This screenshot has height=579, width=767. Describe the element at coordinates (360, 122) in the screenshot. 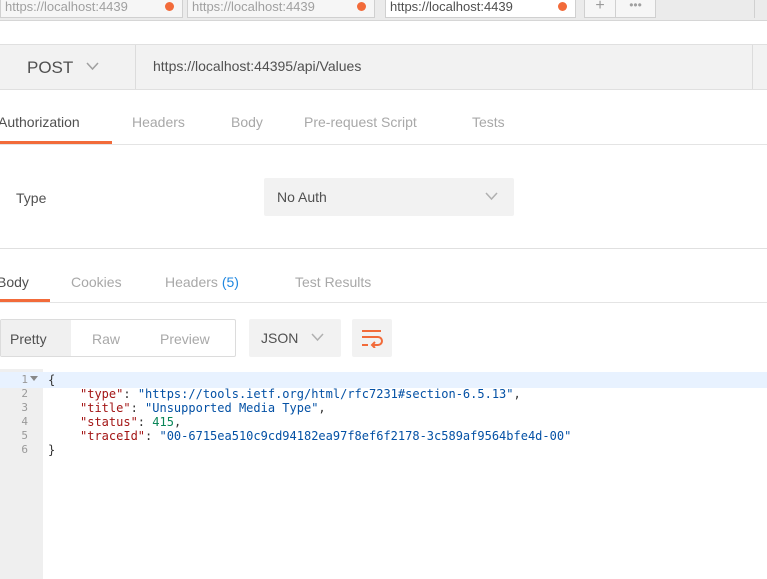

I see `tab-pre-request-script: Pre-request Script` at that location.